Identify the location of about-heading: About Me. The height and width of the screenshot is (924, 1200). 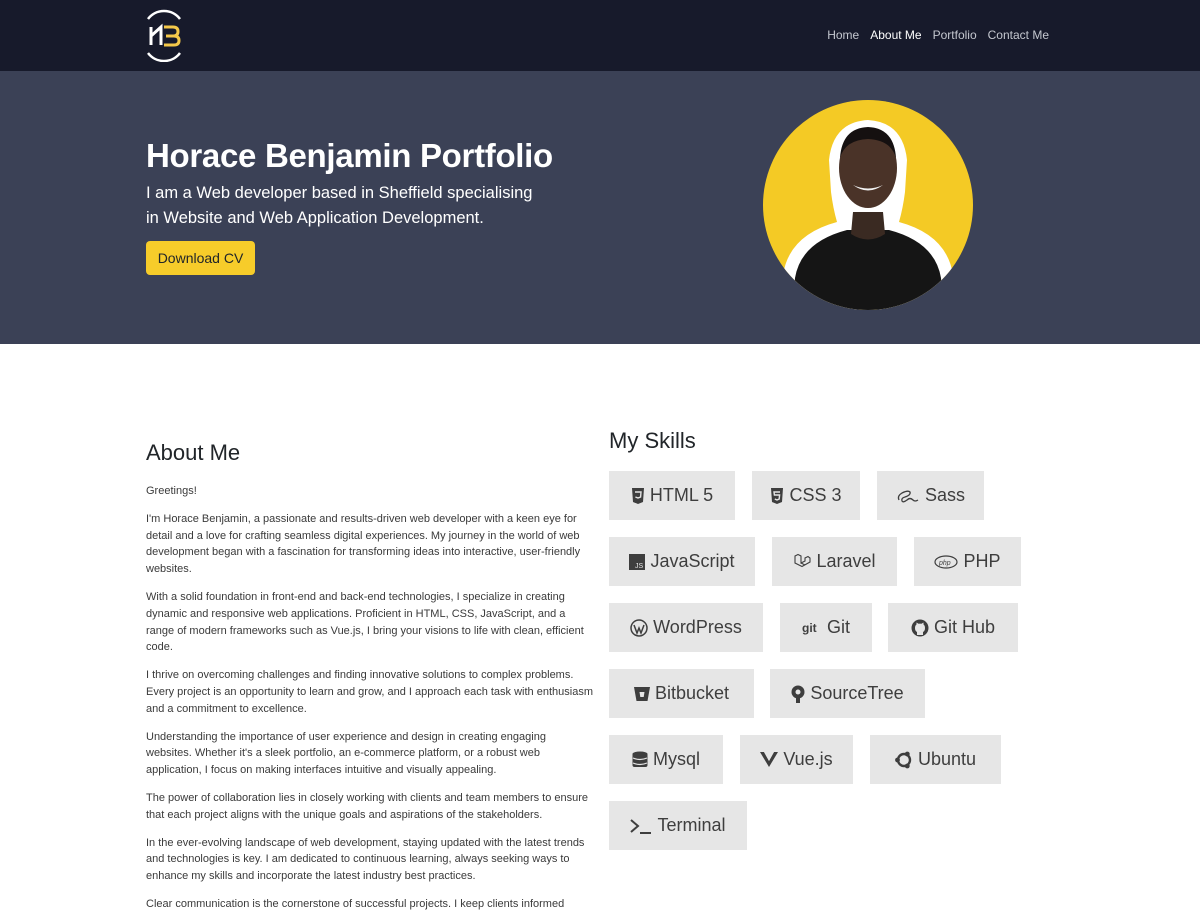
(193, 452).